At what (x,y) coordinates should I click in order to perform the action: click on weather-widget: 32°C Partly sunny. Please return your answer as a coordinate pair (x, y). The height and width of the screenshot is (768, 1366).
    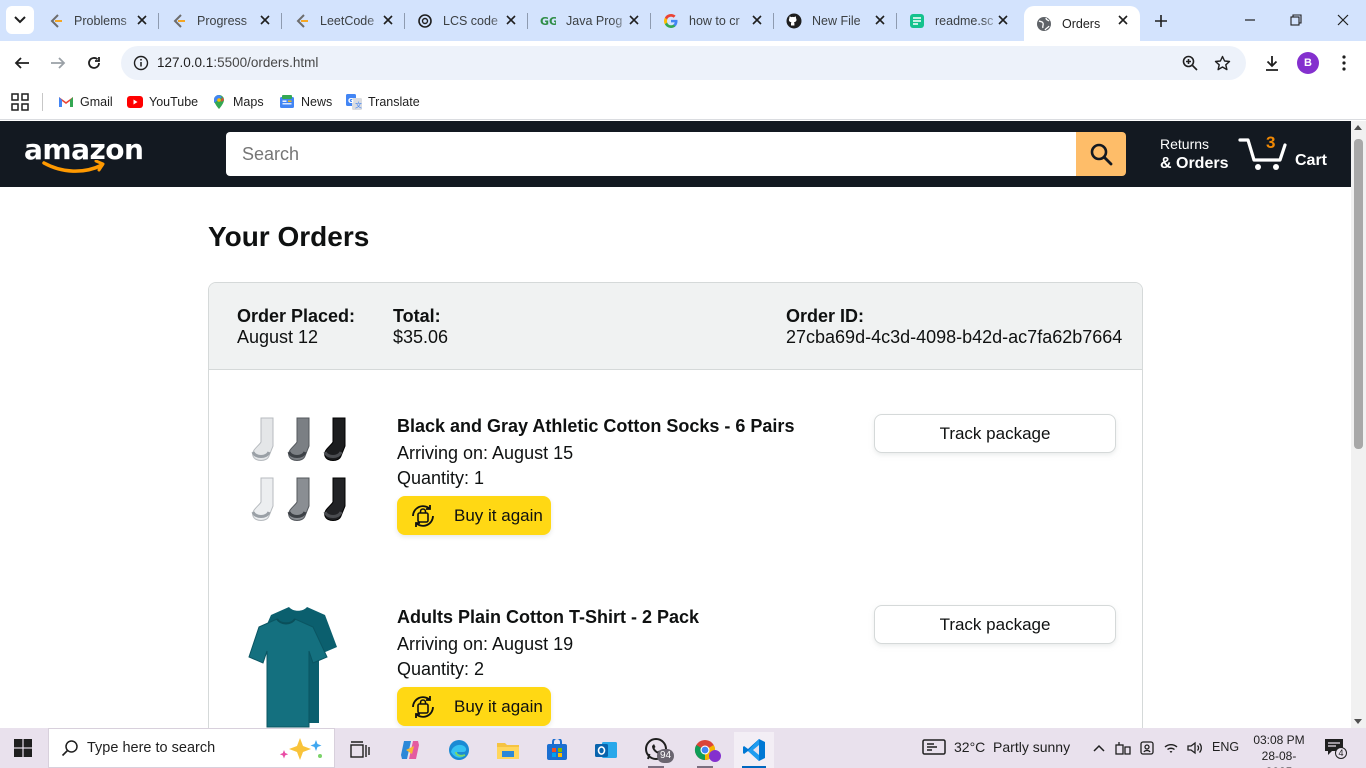
    Looking at the image, I should click on (996, 747).